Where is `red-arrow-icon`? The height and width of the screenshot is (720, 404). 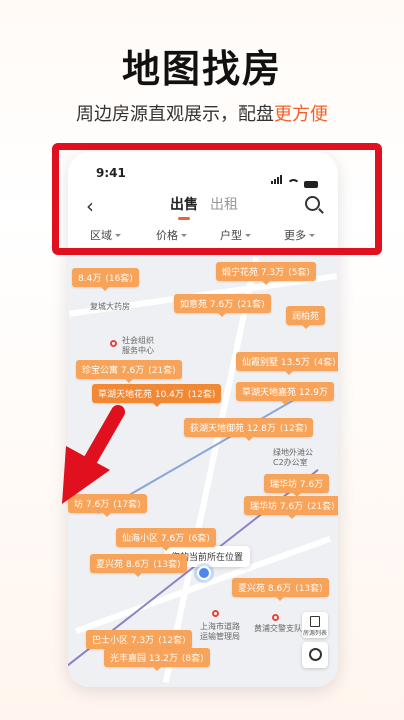 red-arrow-icon is located at coordinates (93, 454).